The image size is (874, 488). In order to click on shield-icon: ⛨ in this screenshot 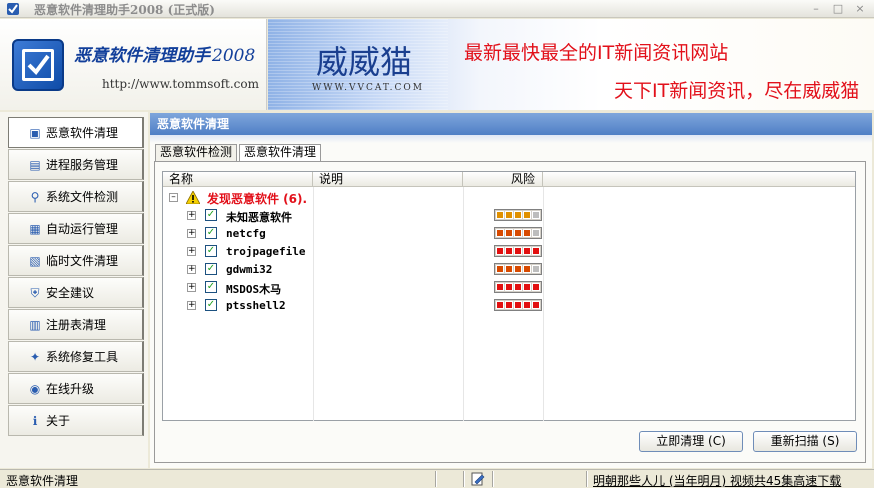, I will do `click(35, 292)`.